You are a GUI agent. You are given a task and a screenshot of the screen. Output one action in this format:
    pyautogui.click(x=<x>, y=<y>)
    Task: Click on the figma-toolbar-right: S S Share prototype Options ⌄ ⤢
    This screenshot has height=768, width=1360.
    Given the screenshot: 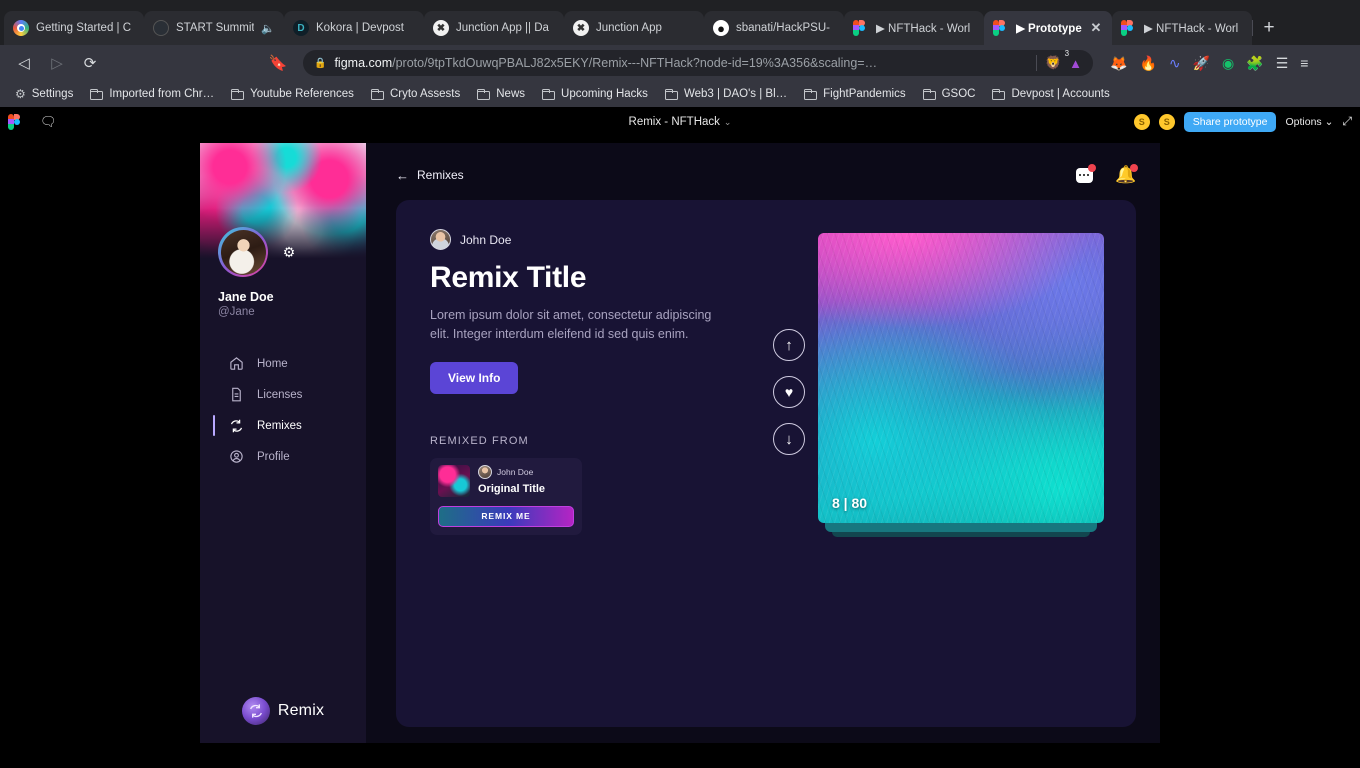 What is the action you would take?
    pyautogui.click(x=1242, y=121)
    